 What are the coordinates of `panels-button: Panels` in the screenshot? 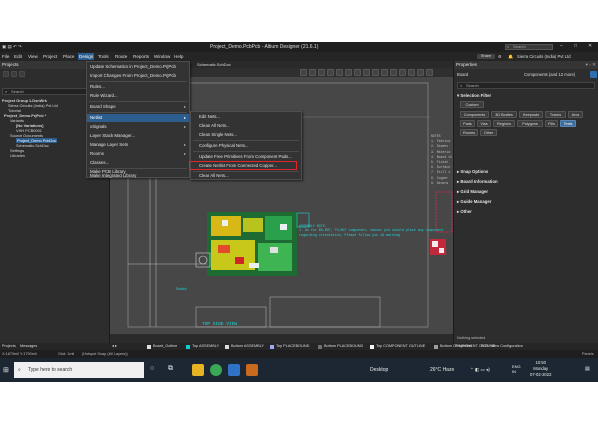 It's located at (588, 354).